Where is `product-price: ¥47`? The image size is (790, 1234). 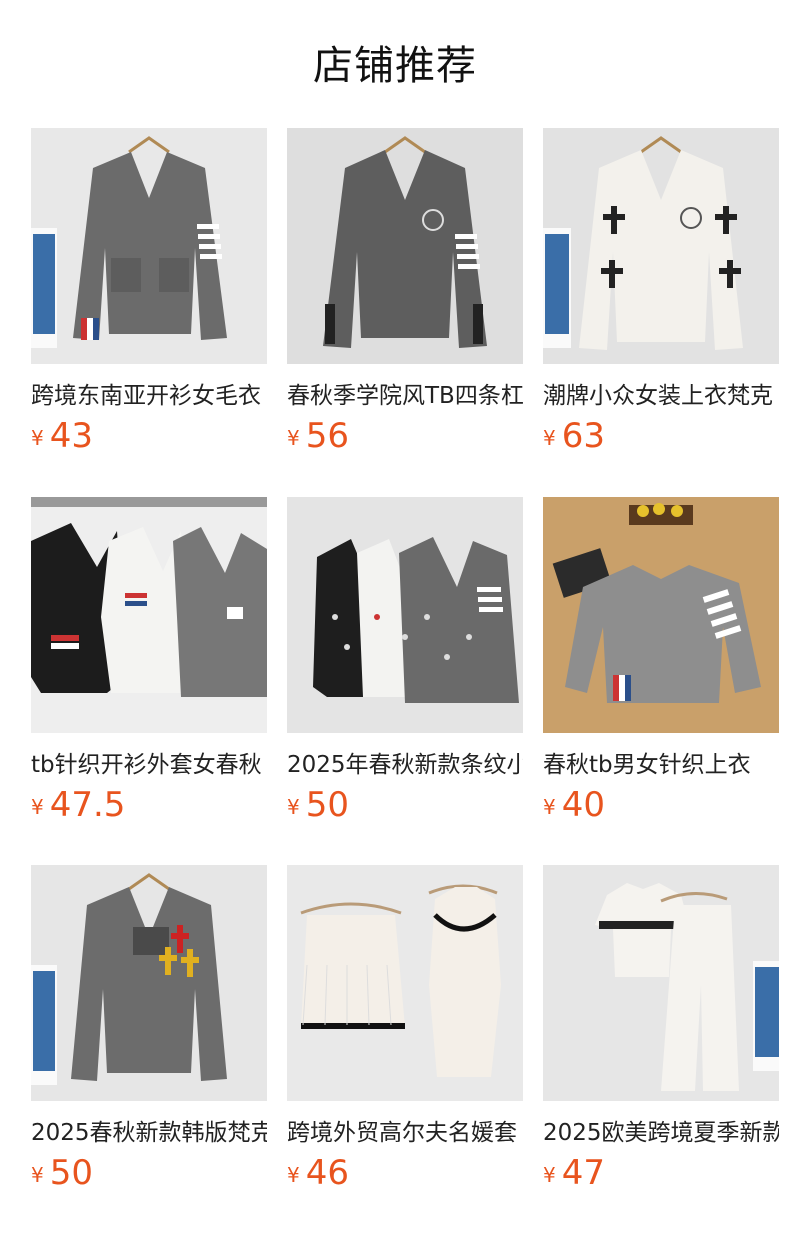
product-price: ¥47 is located at coordinates (661, 1174).